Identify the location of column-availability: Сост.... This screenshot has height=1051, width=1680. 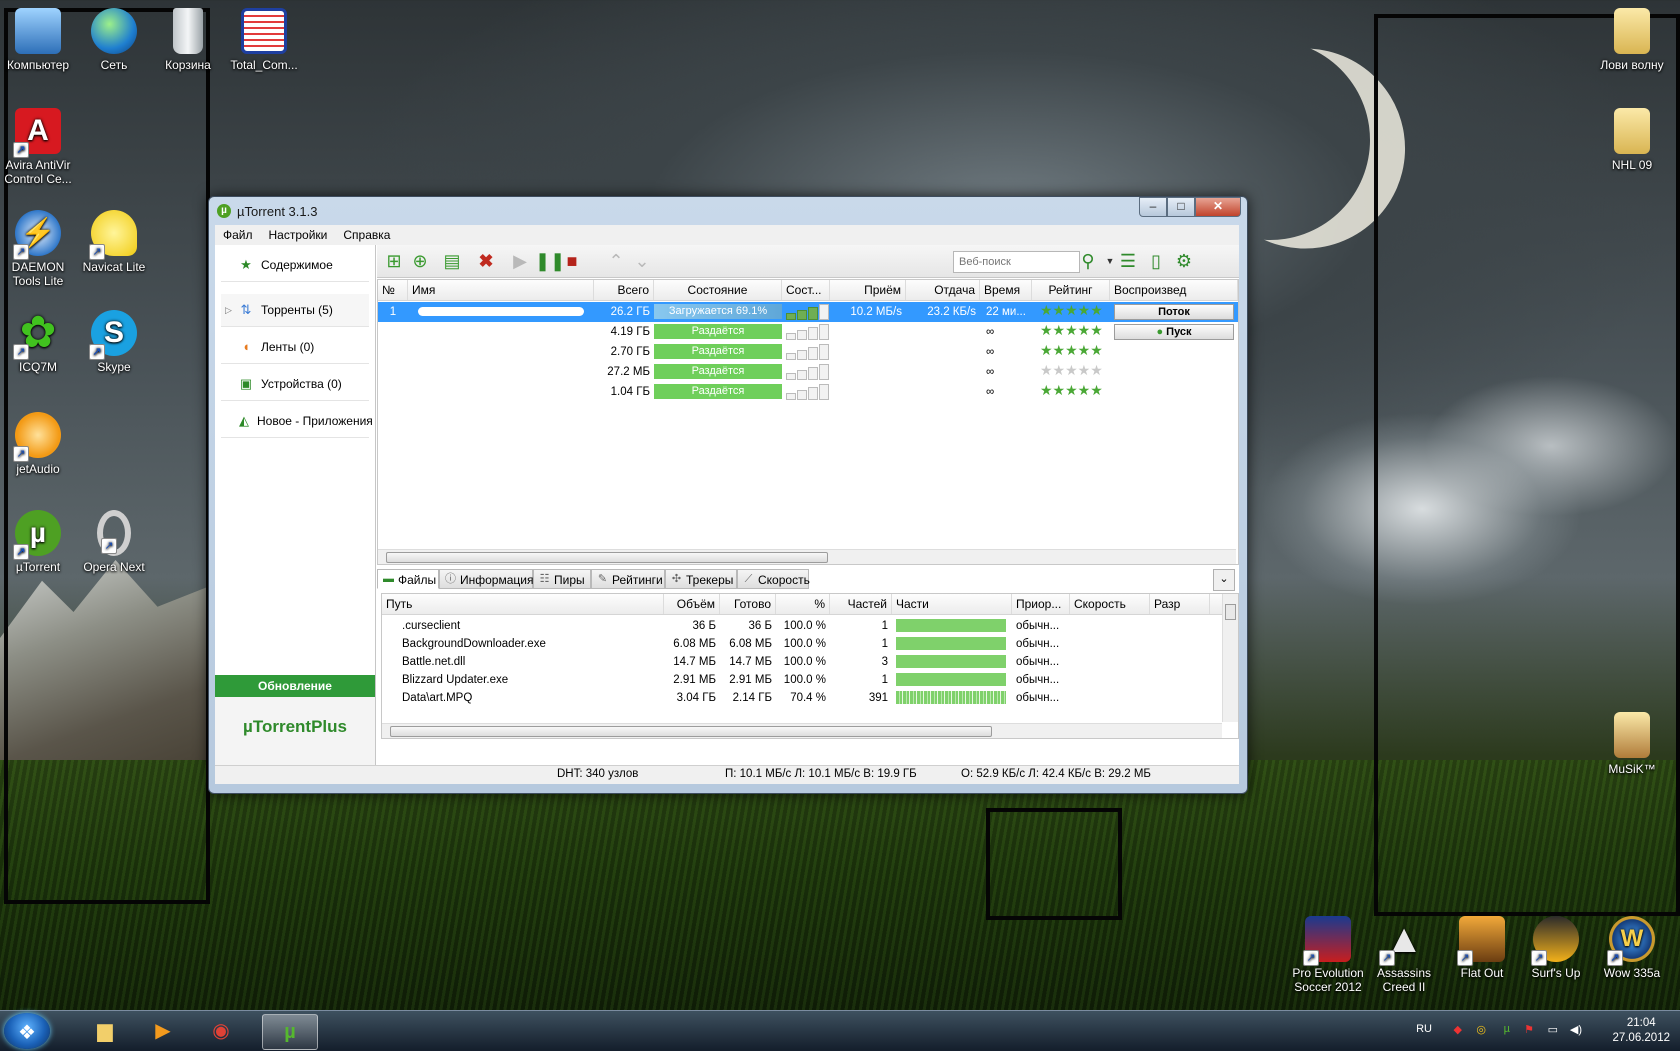
(806, 290).